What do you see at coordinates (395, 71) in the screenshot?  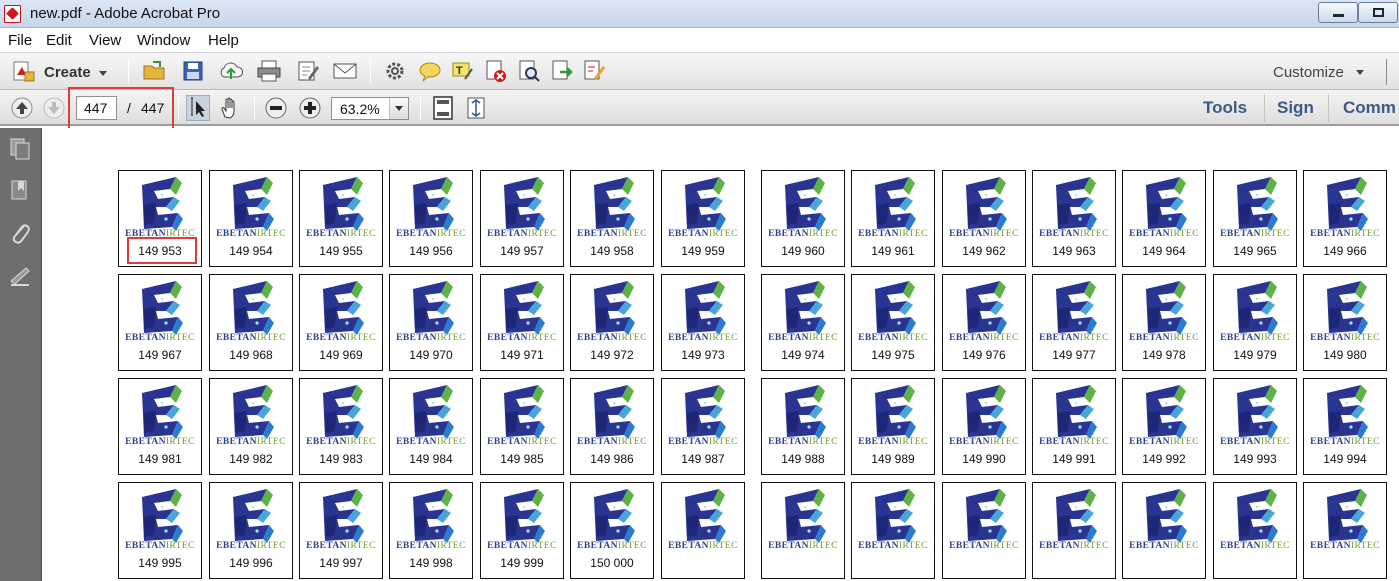 I see `gear-icon` at bounding box center [395, 71].